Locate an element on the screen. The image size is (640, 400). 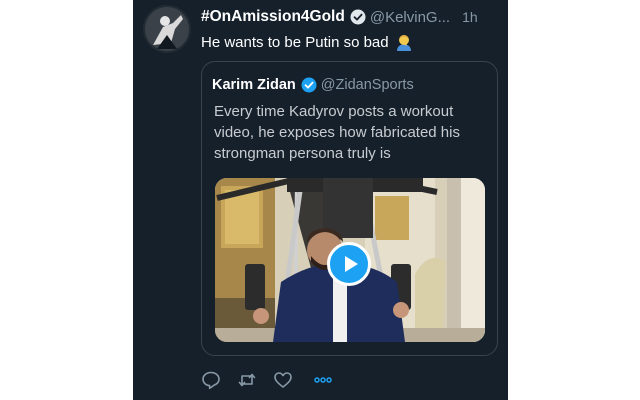
avatar-figure-icon is located at coordinates (167, 29).